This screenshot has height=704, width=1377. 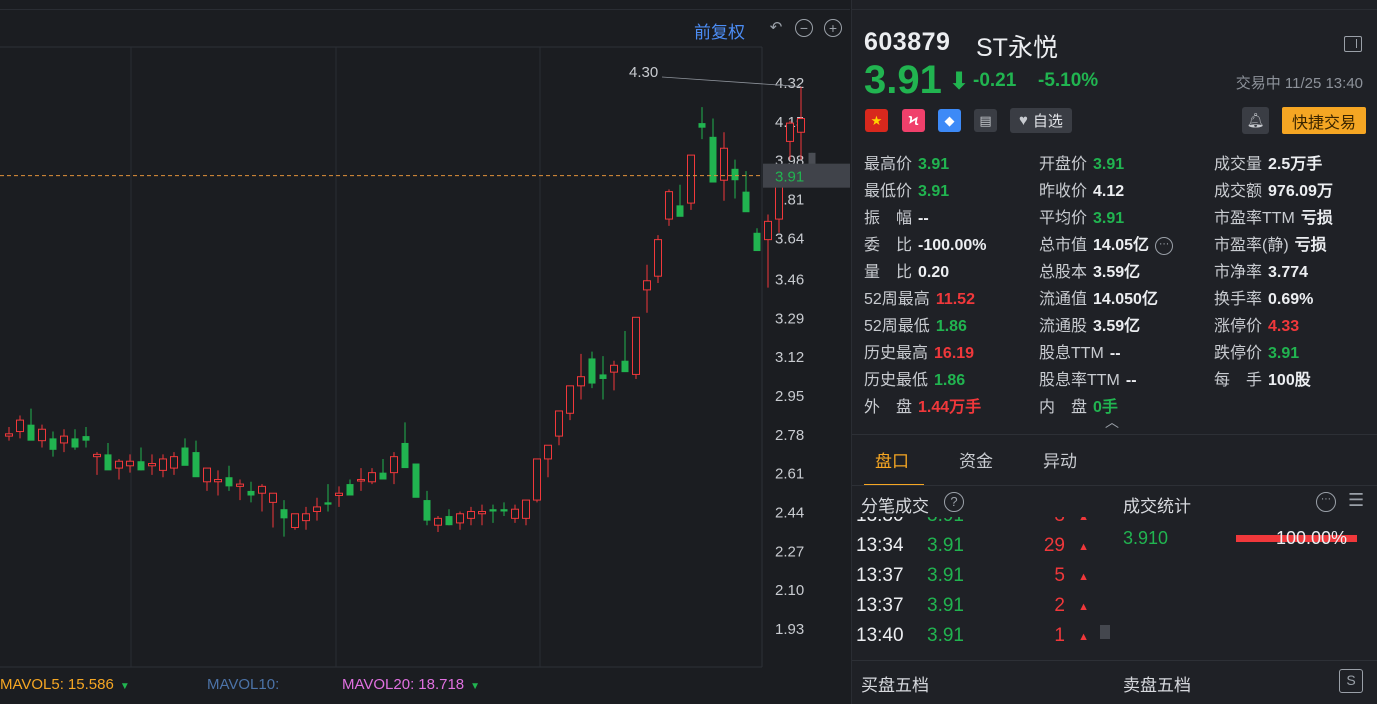 I want to click on stat-col2-6: 流通股 3.59亿, so click(x=1089, y=324).